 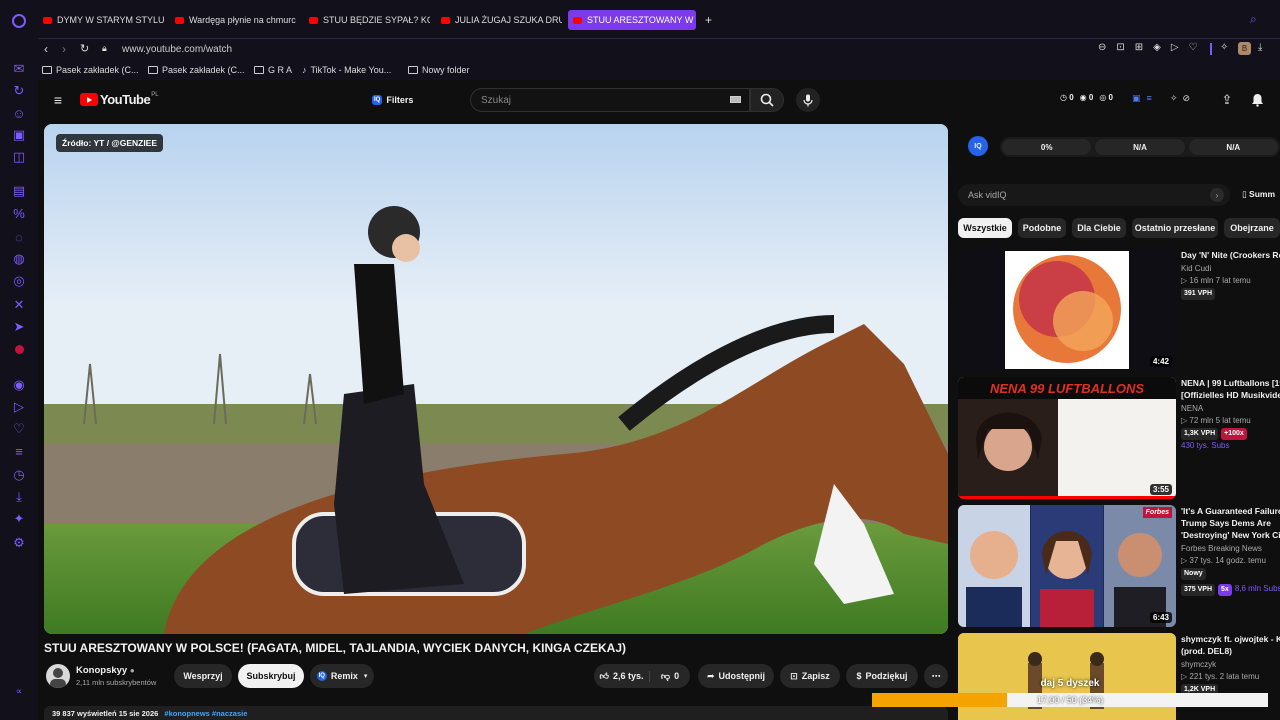 What do you see at coordinates (1260, 47) in the screenshot?
I see `downloads-icon: ⤓` at bounding box center [1260, 47].